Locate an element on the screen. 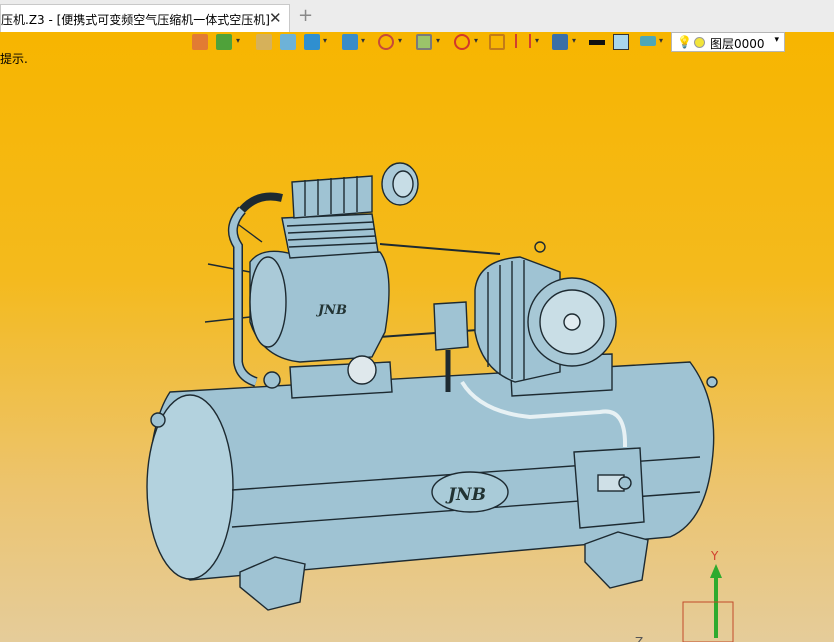 The width and height of the screenshot is (834, 642). tank-brand-label: JNB is located at coordinates (465, 495).